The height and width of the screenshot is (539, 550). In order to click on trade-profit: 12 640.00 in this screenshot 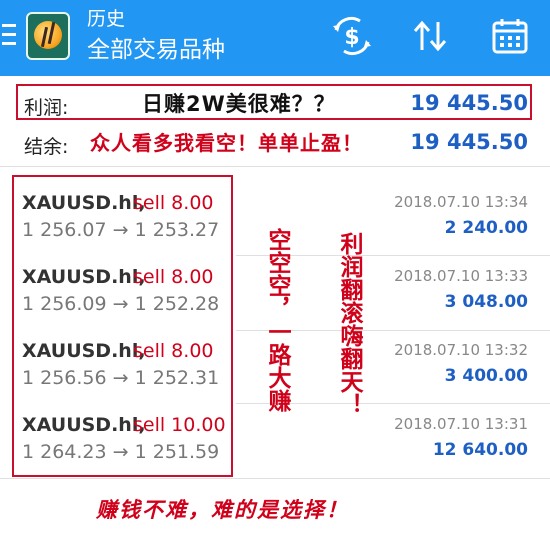, I will do `click(480, 450)`.